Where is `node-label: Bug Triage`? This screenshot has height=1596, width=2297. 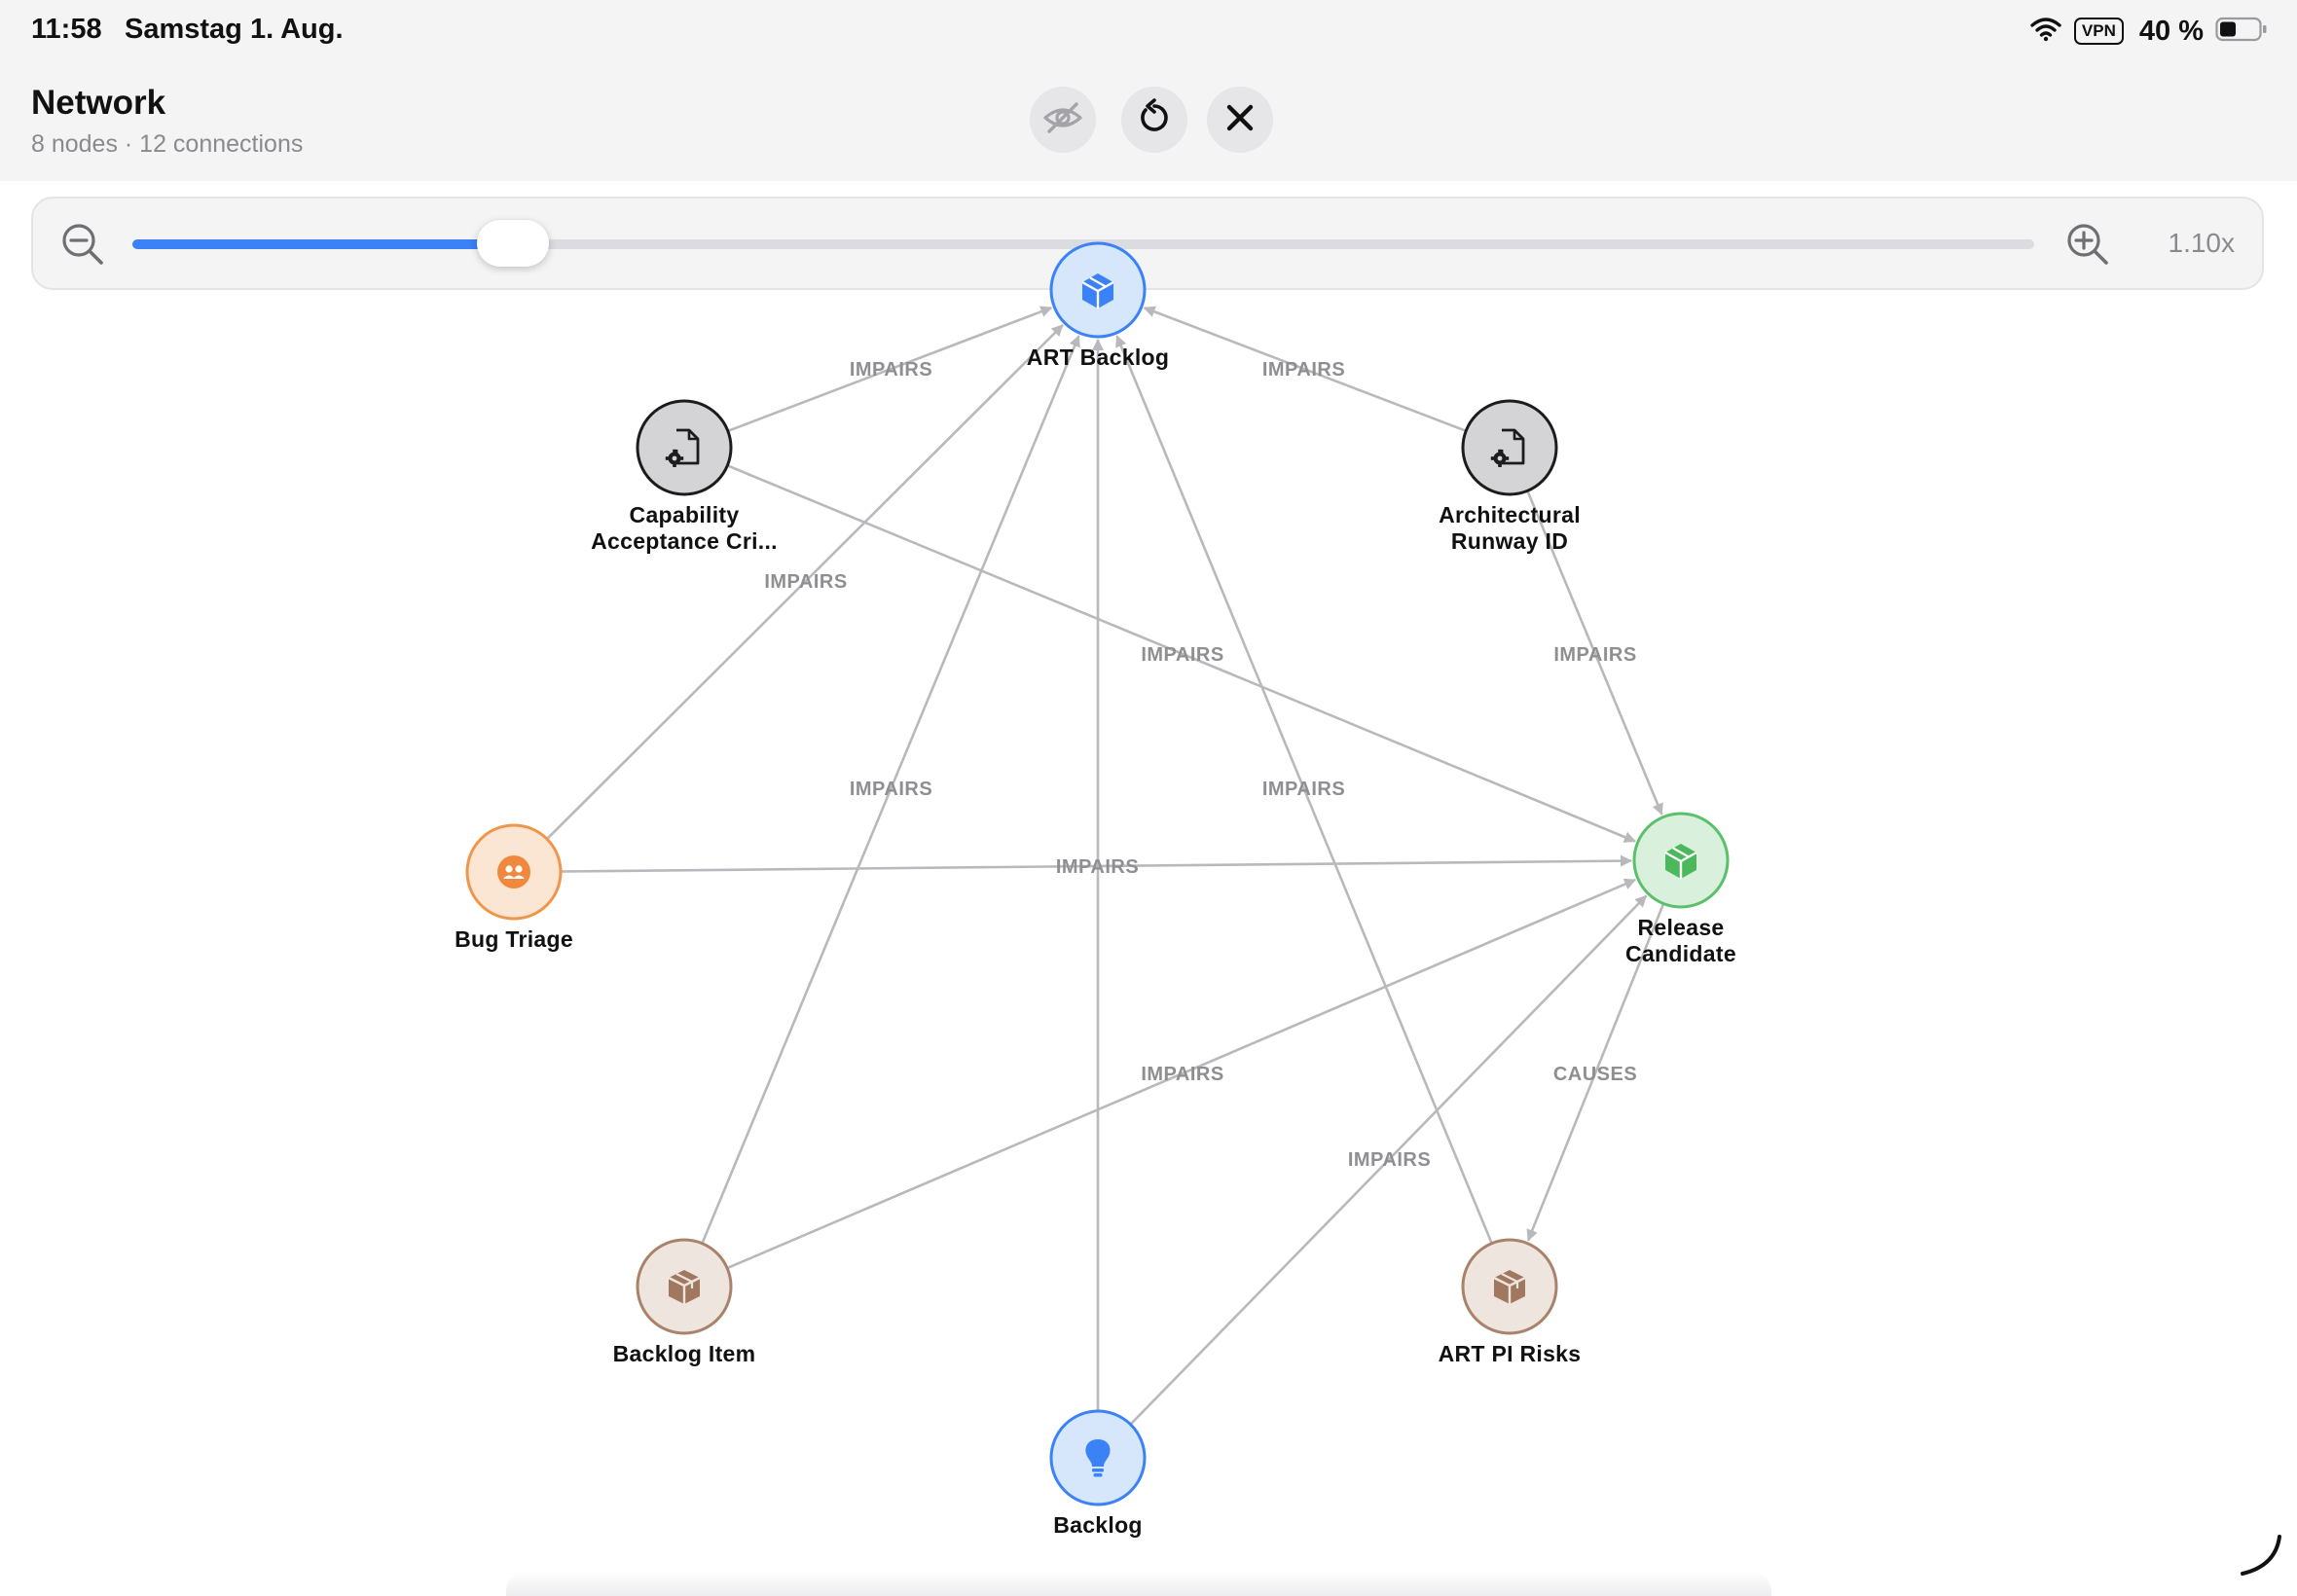 node-label: Bug Triage is located at coordinates (514, 939).